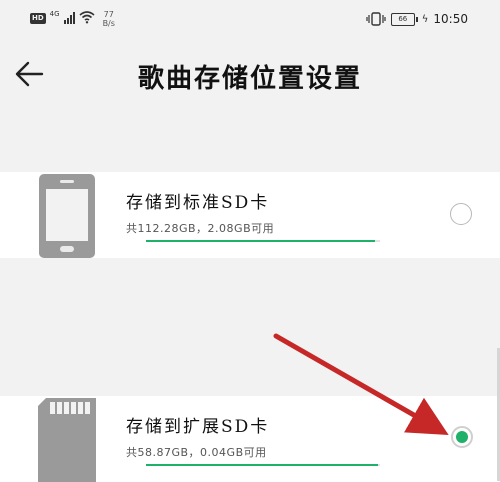  I want to click on page-title: 歌曲存储位置设置, so click(249, 79).